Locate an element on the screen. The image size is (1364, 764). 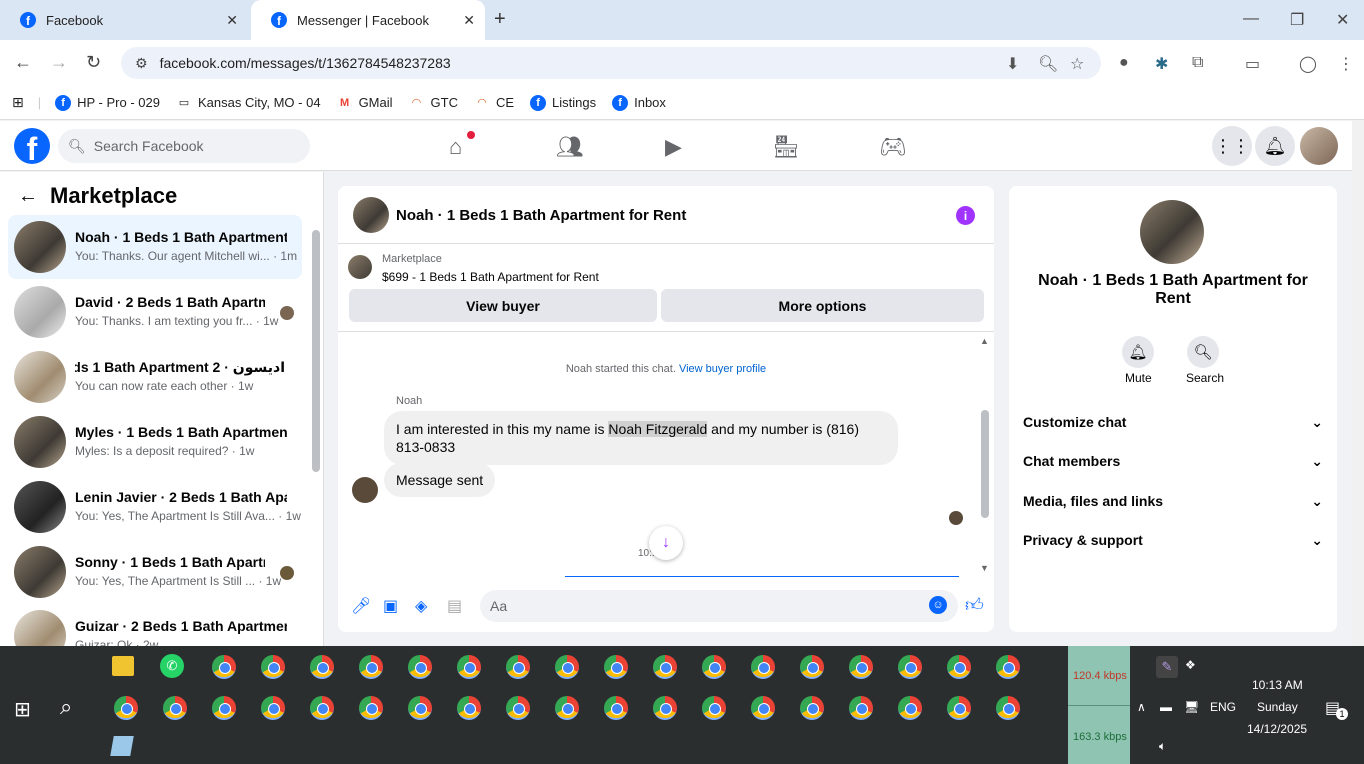
emoji-icon: ☺ is located at coordinates (938, 605).